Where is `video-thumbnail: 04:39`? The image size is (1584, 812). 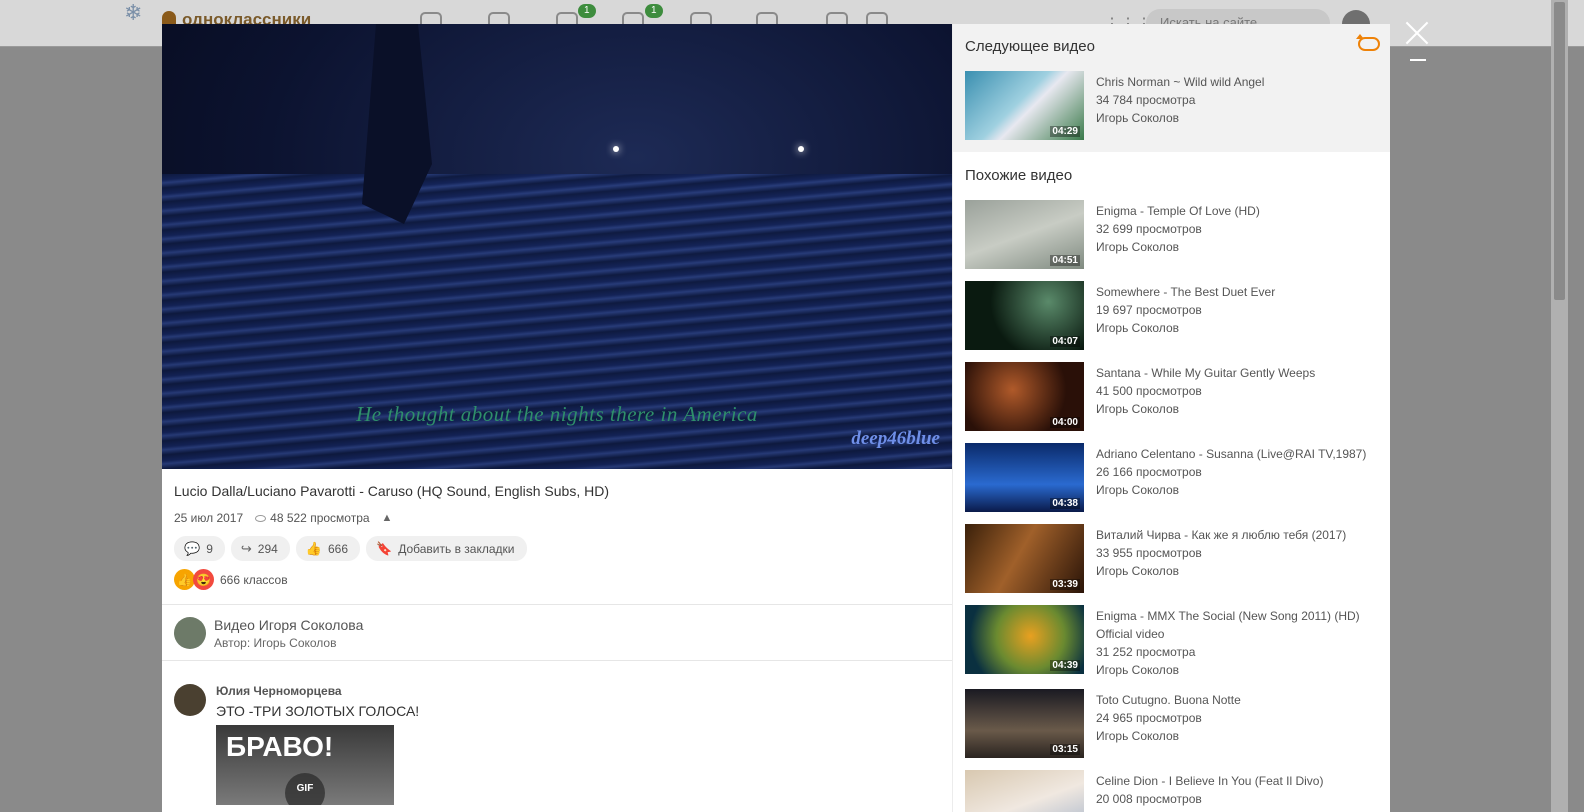 video-thumbnail: 04:39 is located at coordinates (1024, 639).